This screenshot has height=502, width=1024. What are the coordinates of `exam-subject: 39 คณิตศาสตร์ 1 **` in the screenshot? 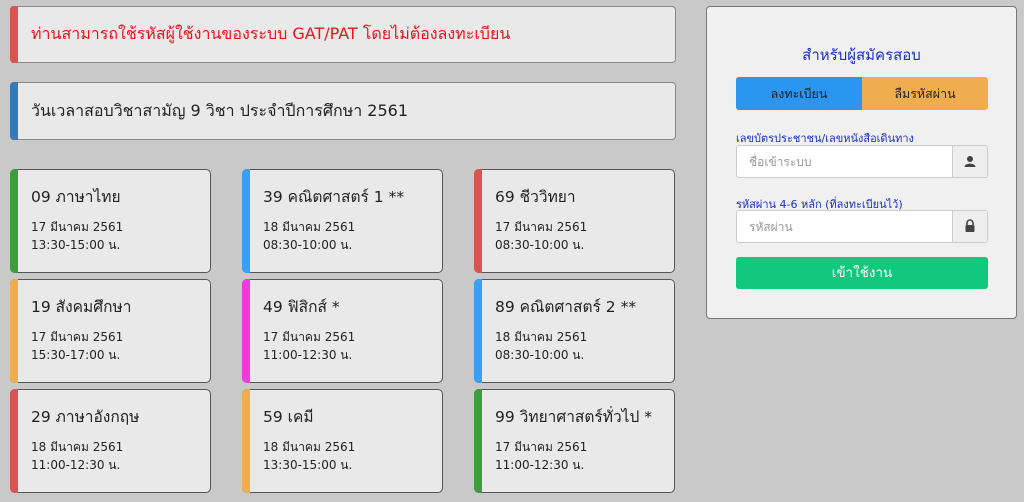 It's located at (334, 197).